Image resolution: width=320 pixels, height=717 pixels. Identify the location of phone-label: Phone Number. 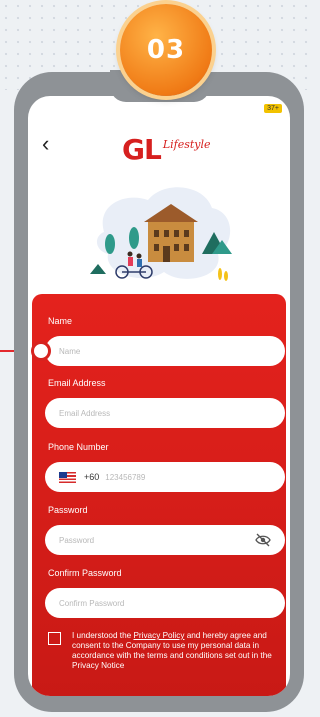
(78, 447).